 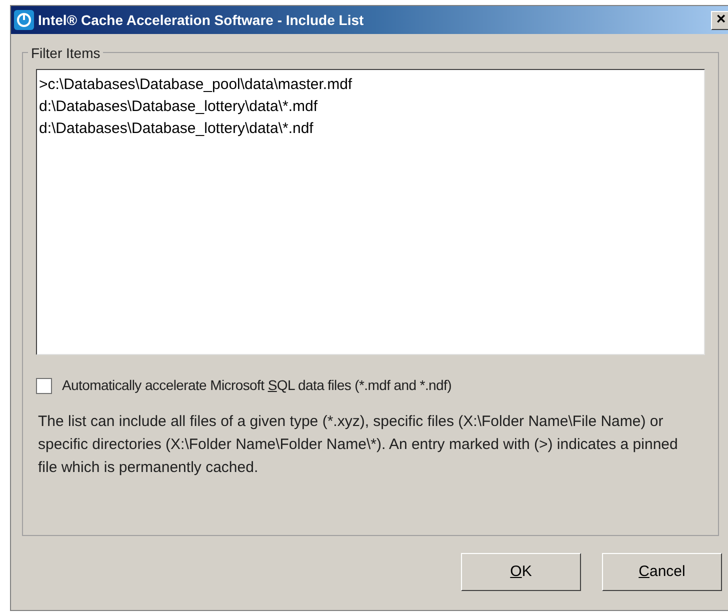 What do you see at coordinates (358, 445) in the screenshot?
I see `description: The list can include all files of a given type (*.xyz), specific files (X:\Folder Name\File Name) or specific directories (X:\Folder Name\Folder Name\*). An entry marked with (>) indicates a pinned file which is permanently cached.` at bounding box center [358, 445].